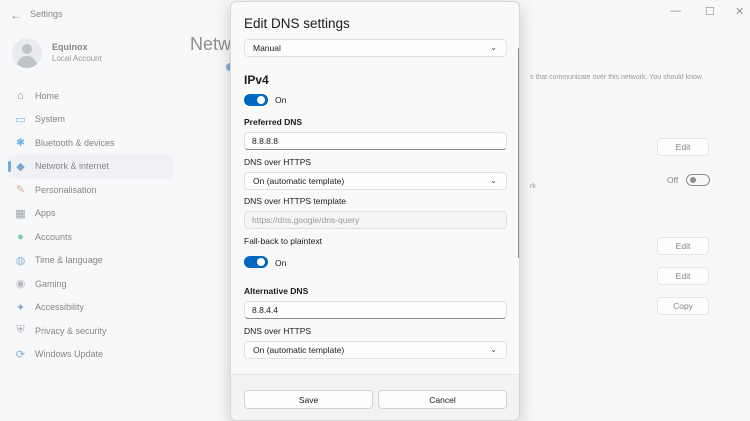 The height and width of the screenshot is (421, 750). Describe the element at coordinates (276, 291) in the screenshot. I see `alternative-dns-label: Alternative DNS` at that location.